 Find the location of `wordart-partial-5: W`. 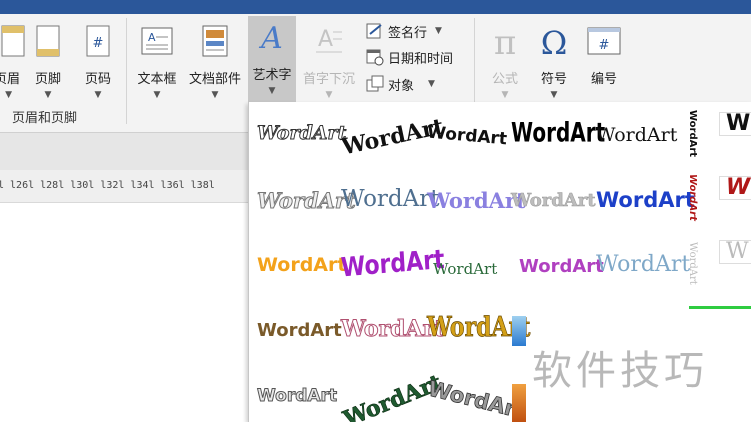

wordart-partial-5: W is located at coordinates (735, 252).